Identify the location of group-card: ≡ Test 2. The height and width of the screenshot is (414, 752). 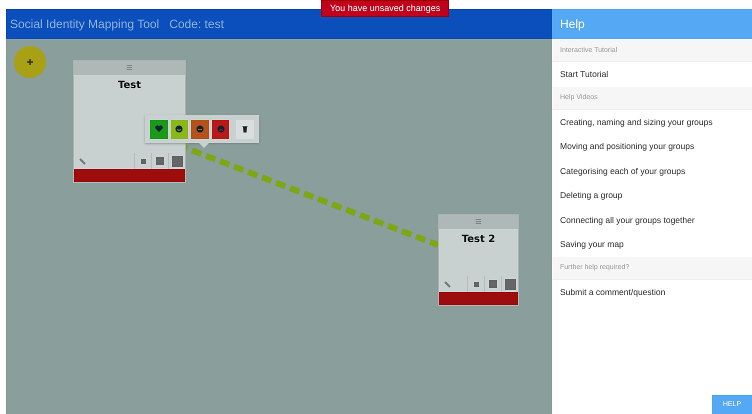
(478, 260).